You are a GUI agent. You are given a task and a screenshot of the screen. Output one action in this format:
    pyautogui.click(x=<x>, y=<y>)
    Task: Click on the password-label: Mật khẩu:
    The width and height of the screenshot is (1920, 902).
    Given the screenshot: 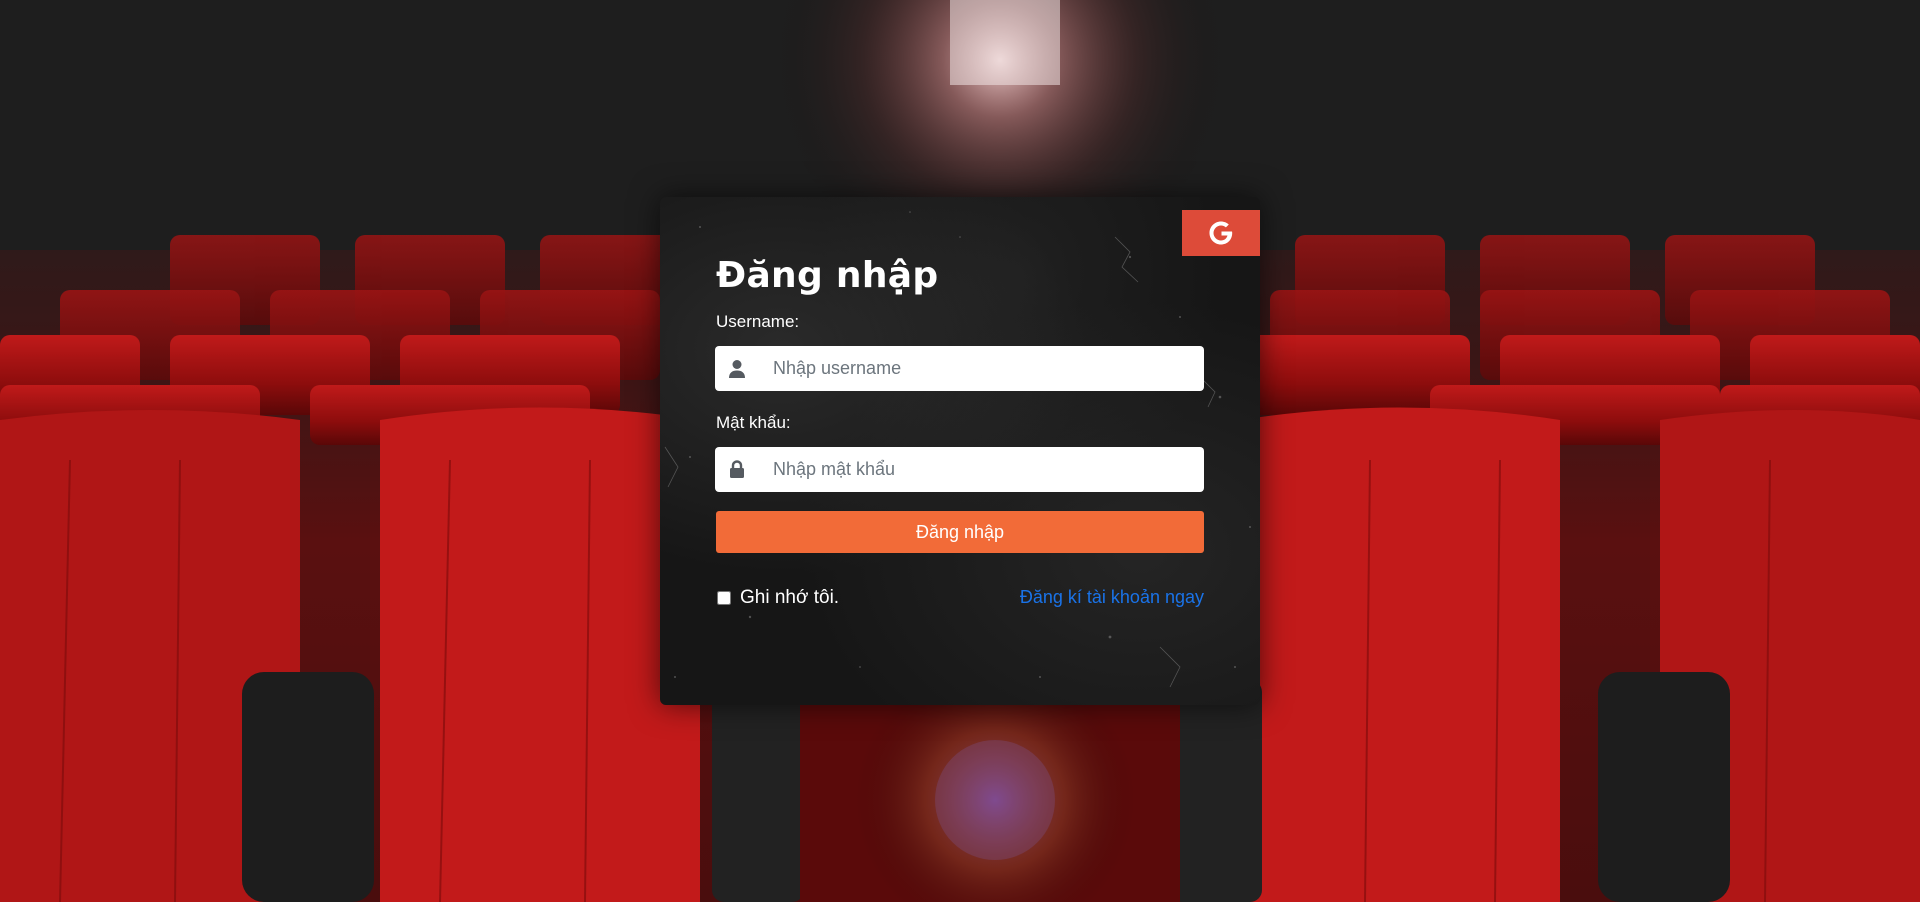 What is the action you would take?
    pyautogui.click(x=753, y=422)
    